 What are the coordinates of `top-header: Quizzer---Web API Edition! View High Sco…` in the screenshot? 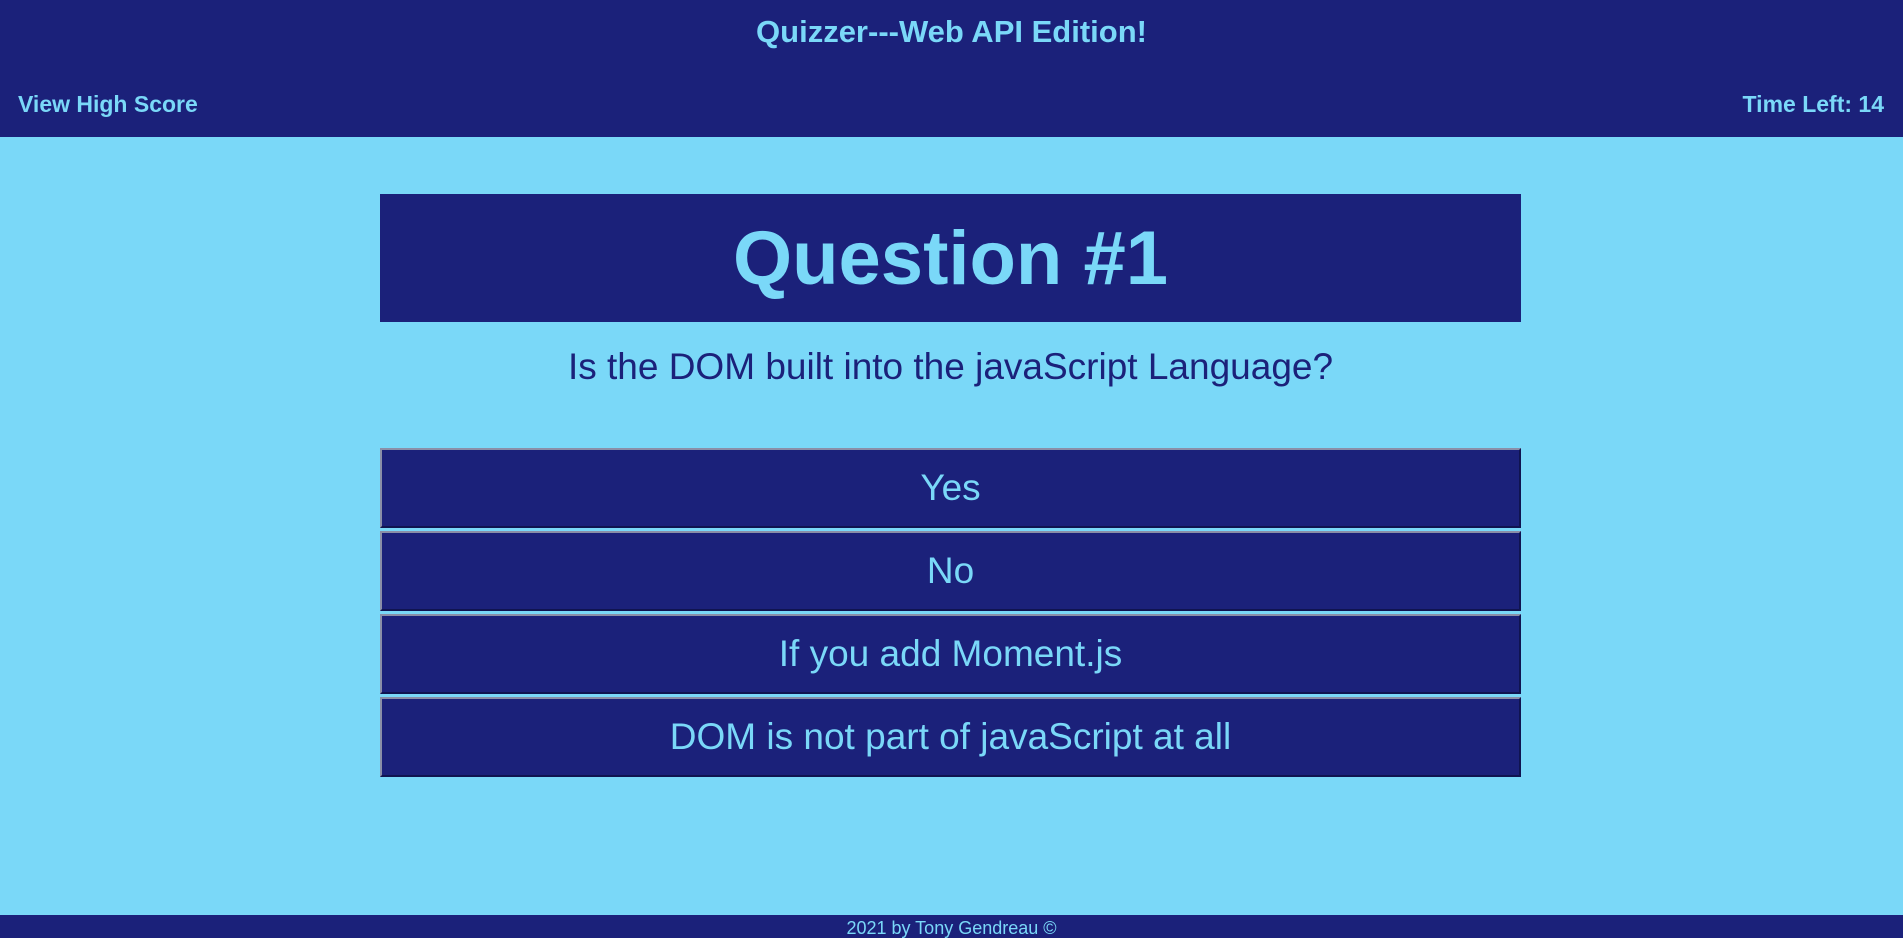 It's located at (951, 68).